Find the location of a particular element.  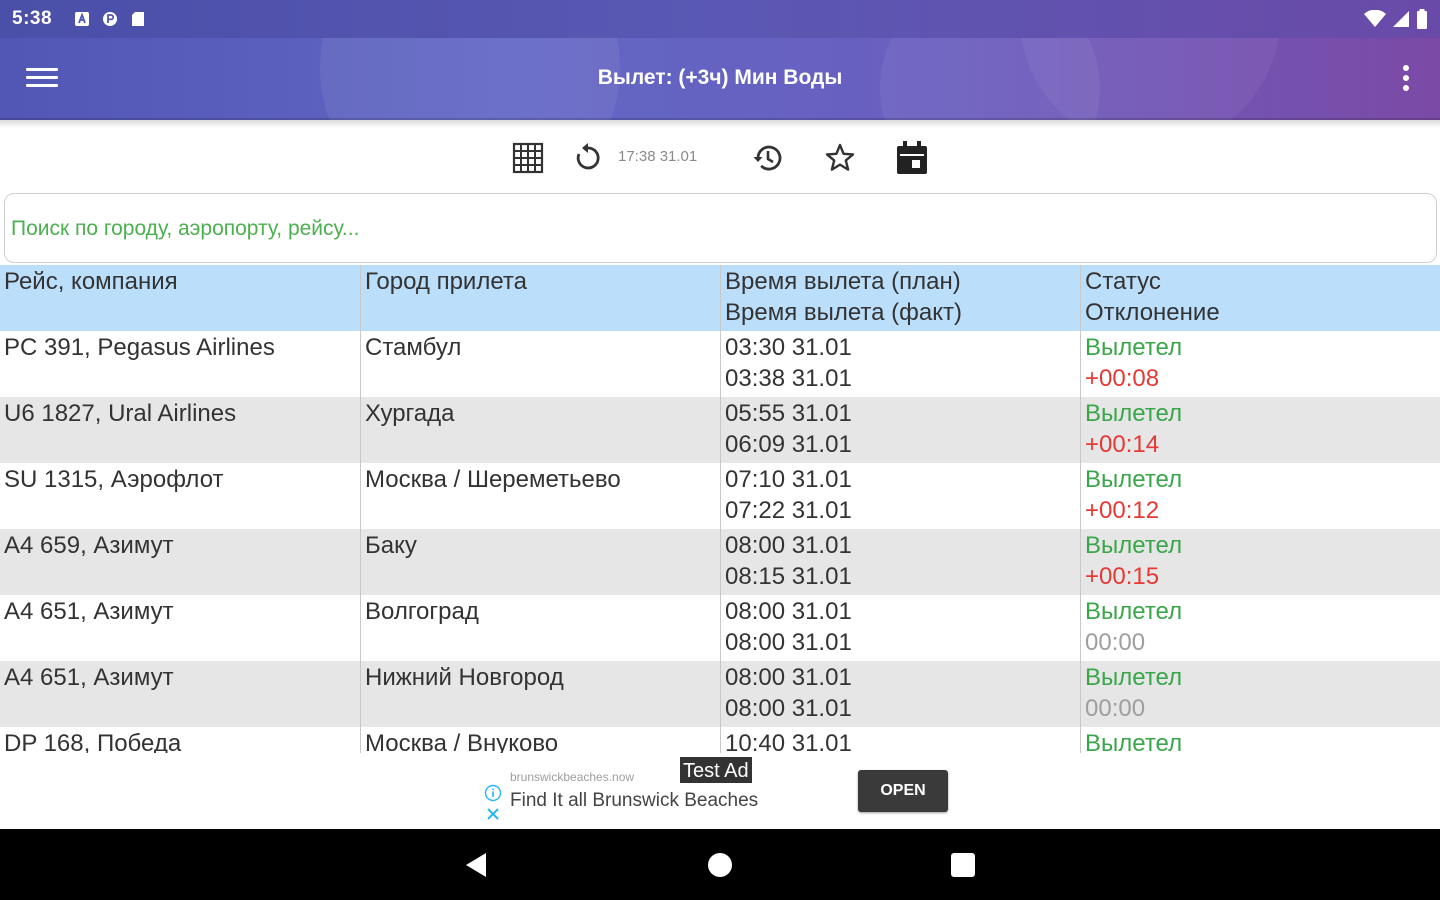

signal-icon is located at coordinates (1401, 19).